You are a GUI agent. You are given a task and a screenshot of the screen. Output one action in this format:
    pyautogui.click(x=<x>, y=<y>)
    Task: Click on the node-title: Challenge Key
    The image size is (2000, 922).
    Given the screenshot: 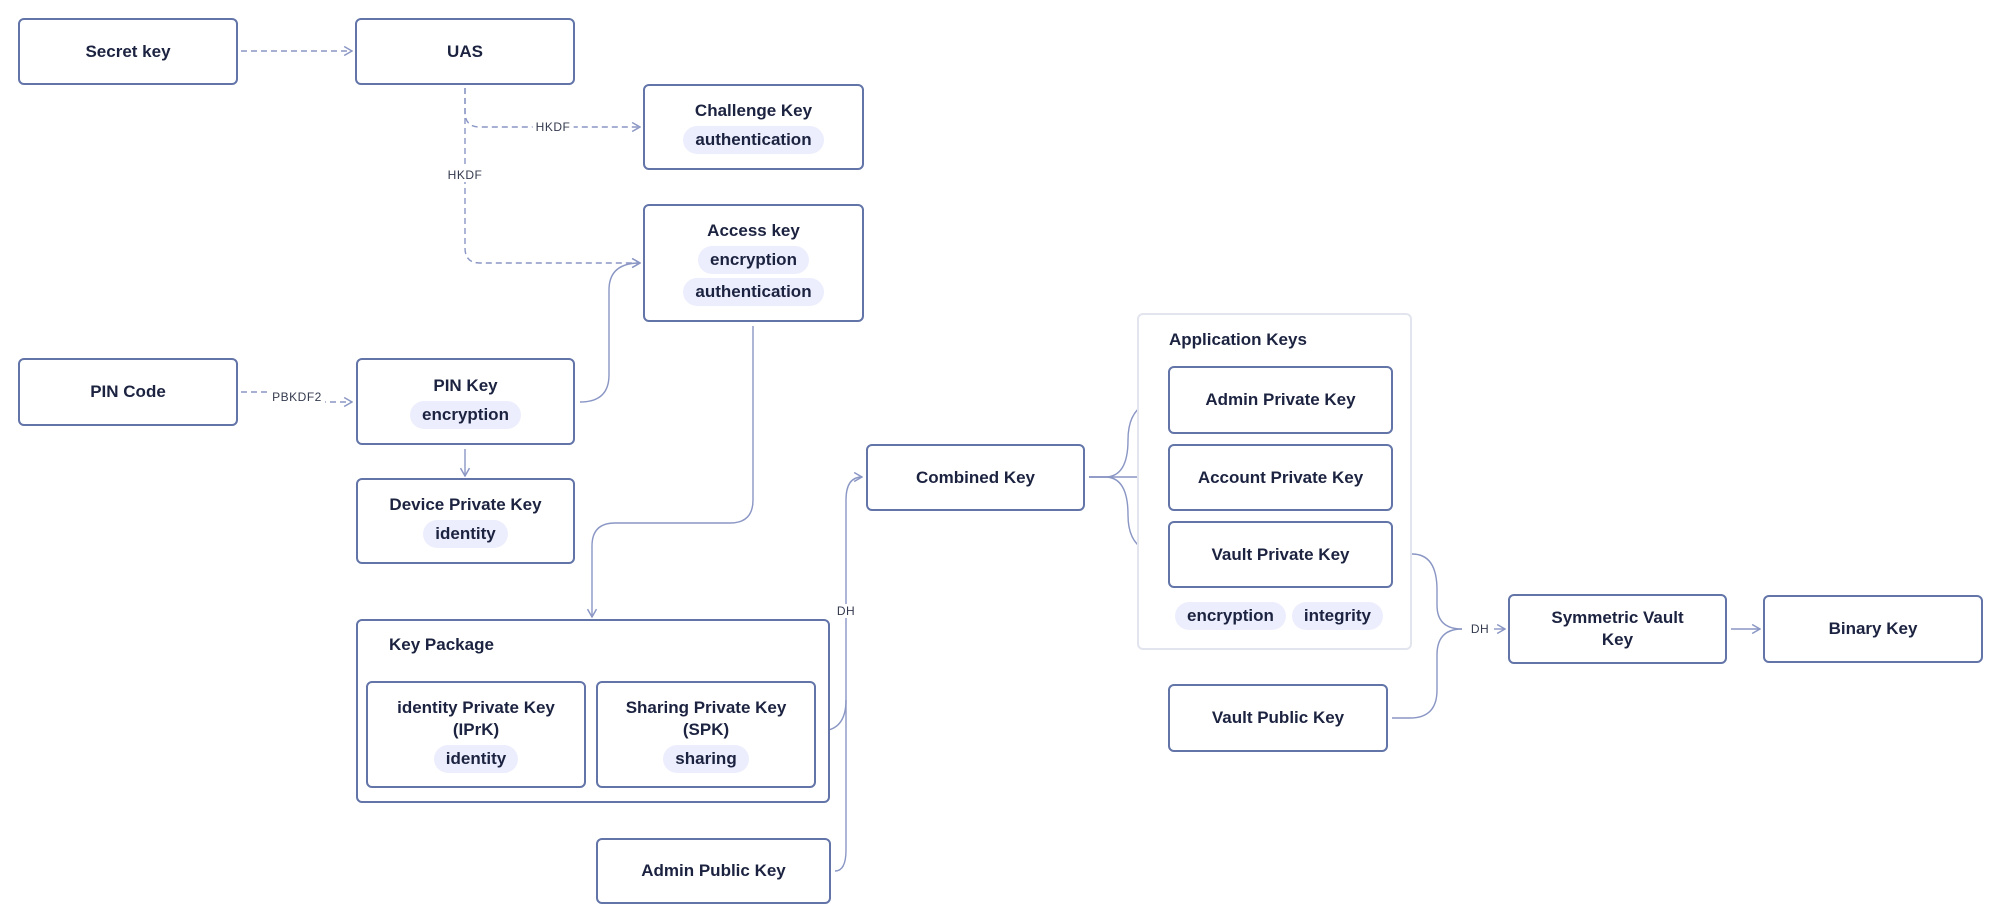 What is the action you would take?
    pyautogui.click(x=753, y=110)
    